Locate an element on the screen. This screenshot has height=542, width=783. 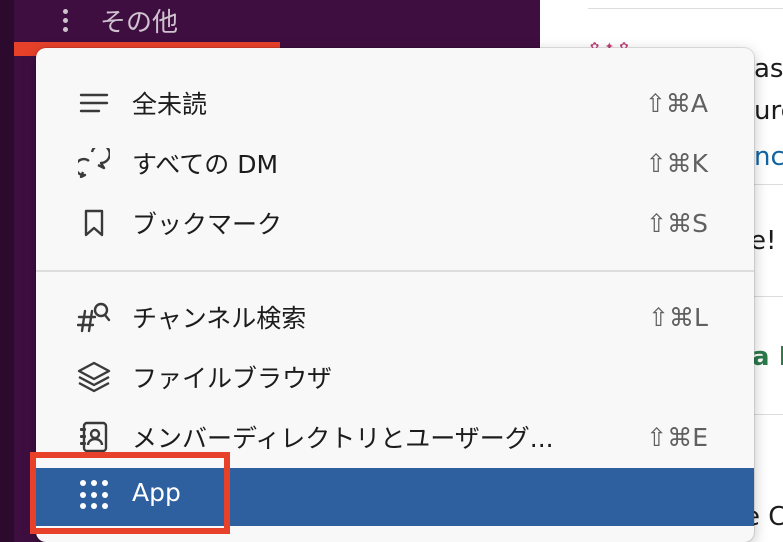
menu-item-shortcut: ⇧⌘S is located at coordinates (677, 223).